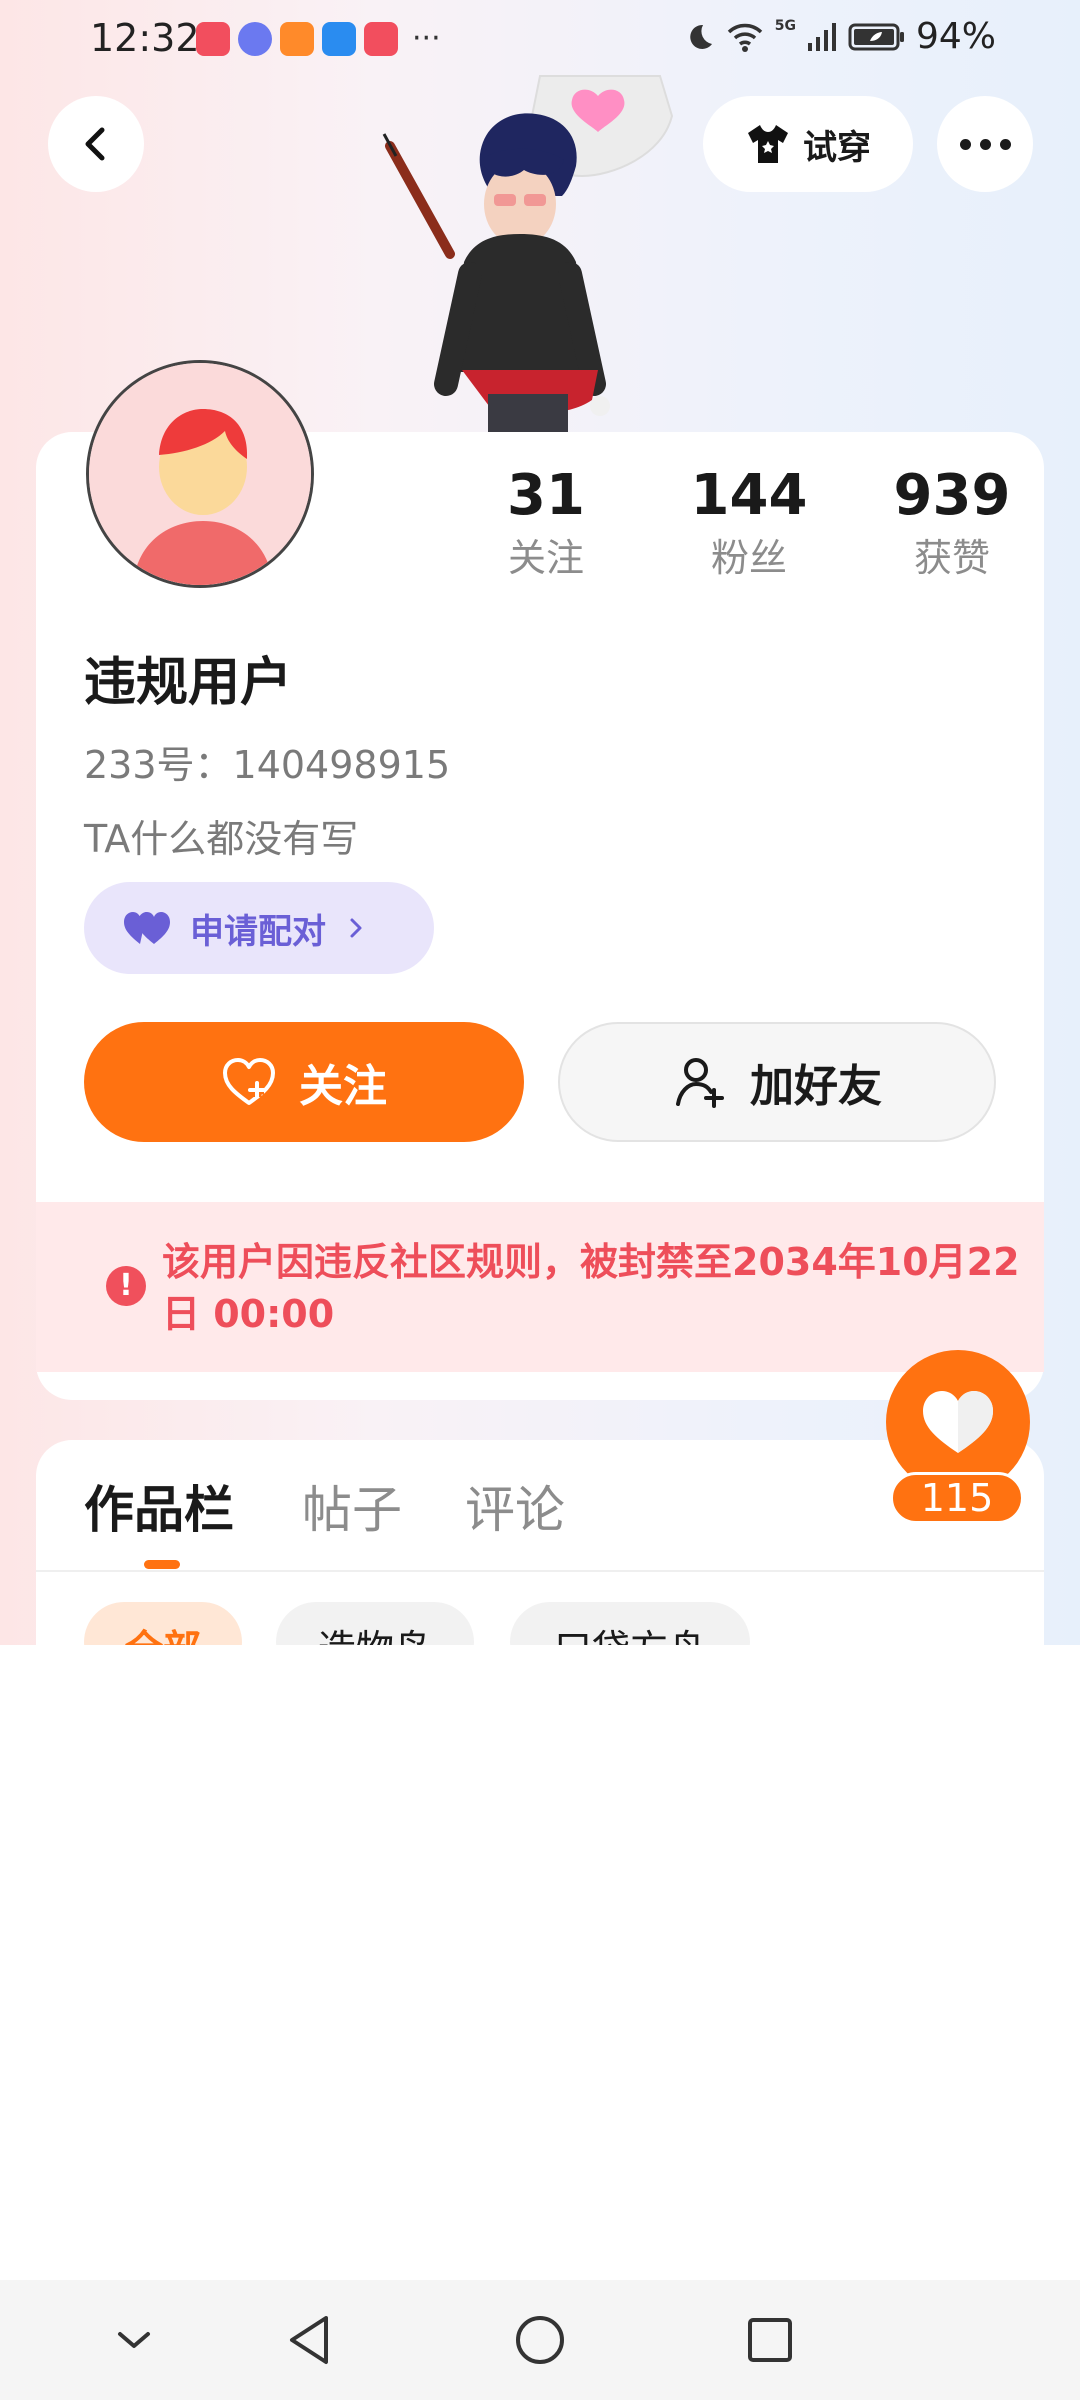  I want to click on stat-likes-value: 939, so click(952, 495).